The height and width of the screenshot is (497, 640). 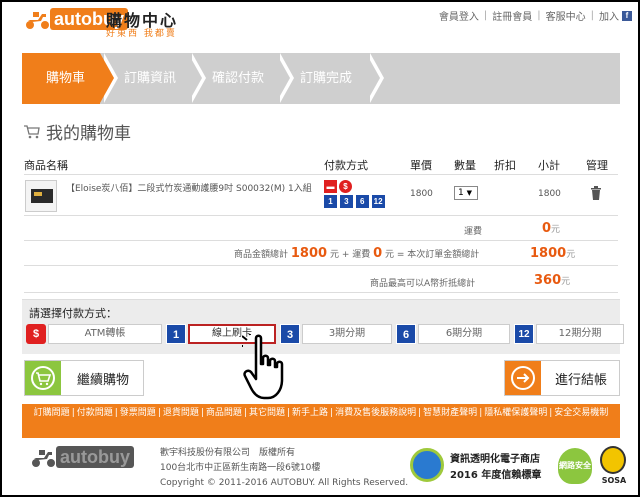 What do you see at coordinates (597, 165) in the screenshot?
I see `col-manage: 管理` at bounding box center [597, 165].